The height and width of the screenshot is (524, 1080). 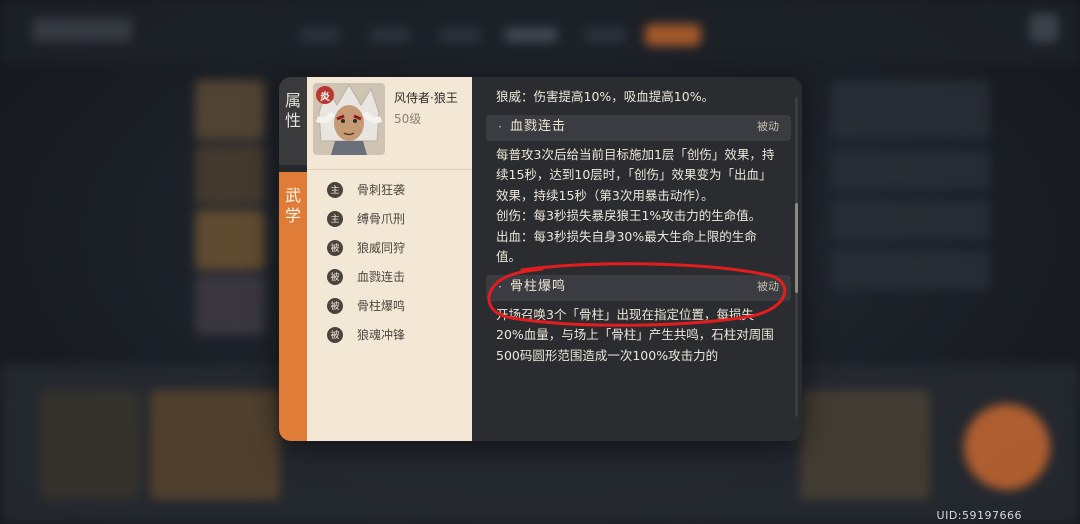 What do you see at coordinates (293, 306) in the screenshot?
I see `tab-martial-arts: 武 学` at bounding box center [293, 306].